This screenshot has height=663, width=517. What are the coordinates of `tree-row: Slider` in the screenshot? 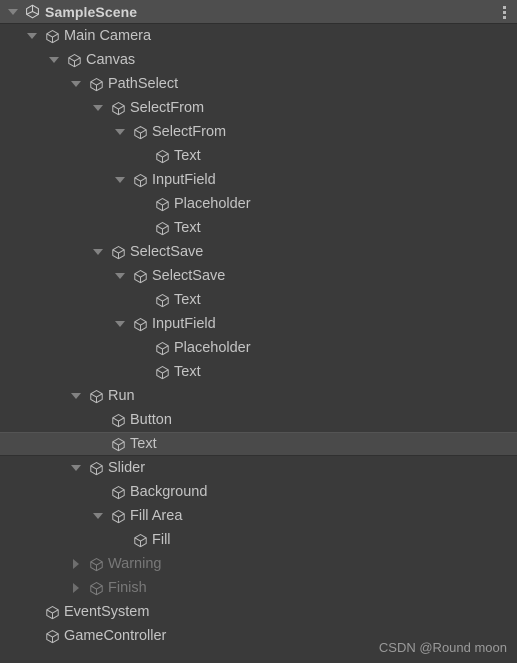 It's located at (258, 468).